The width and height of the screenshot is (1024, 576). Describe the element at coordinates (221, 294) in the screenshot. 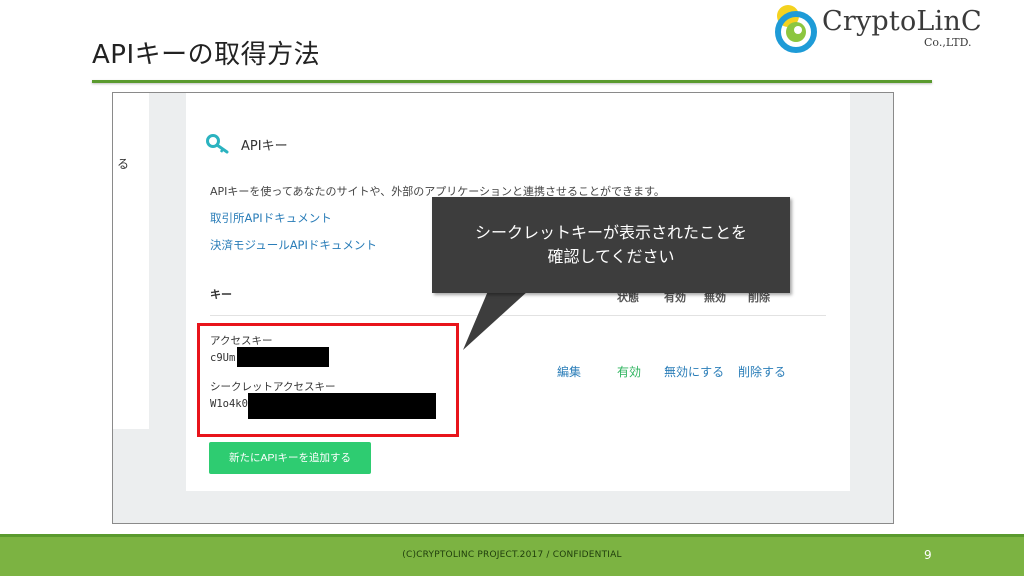

I see `key-column-header: キー` at that location.